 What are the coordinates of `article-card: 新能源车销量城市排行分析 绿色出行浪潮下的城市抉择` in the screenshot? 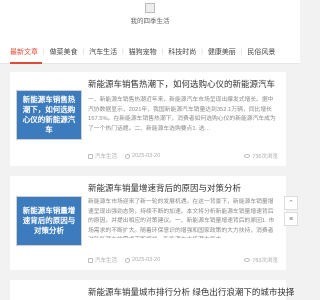 It's located at (152, 290).